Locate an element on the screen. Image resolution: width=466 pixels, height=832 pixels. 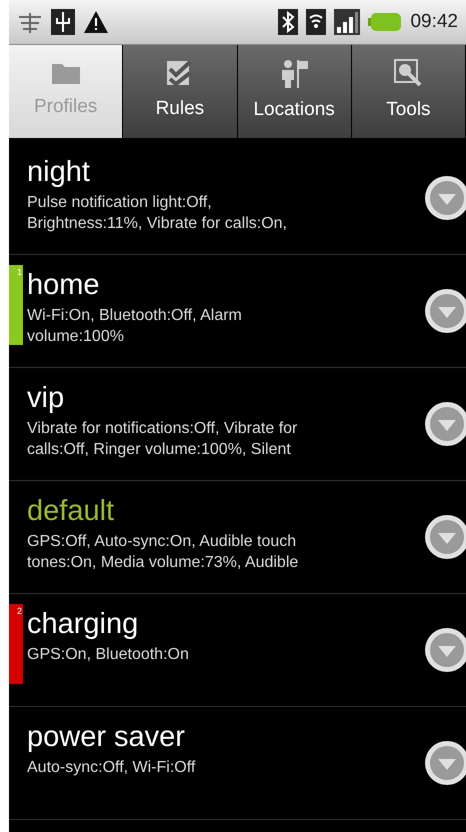
profile-summary: GPS:On, Bluetooth:On is located at coordinates (108, 655).